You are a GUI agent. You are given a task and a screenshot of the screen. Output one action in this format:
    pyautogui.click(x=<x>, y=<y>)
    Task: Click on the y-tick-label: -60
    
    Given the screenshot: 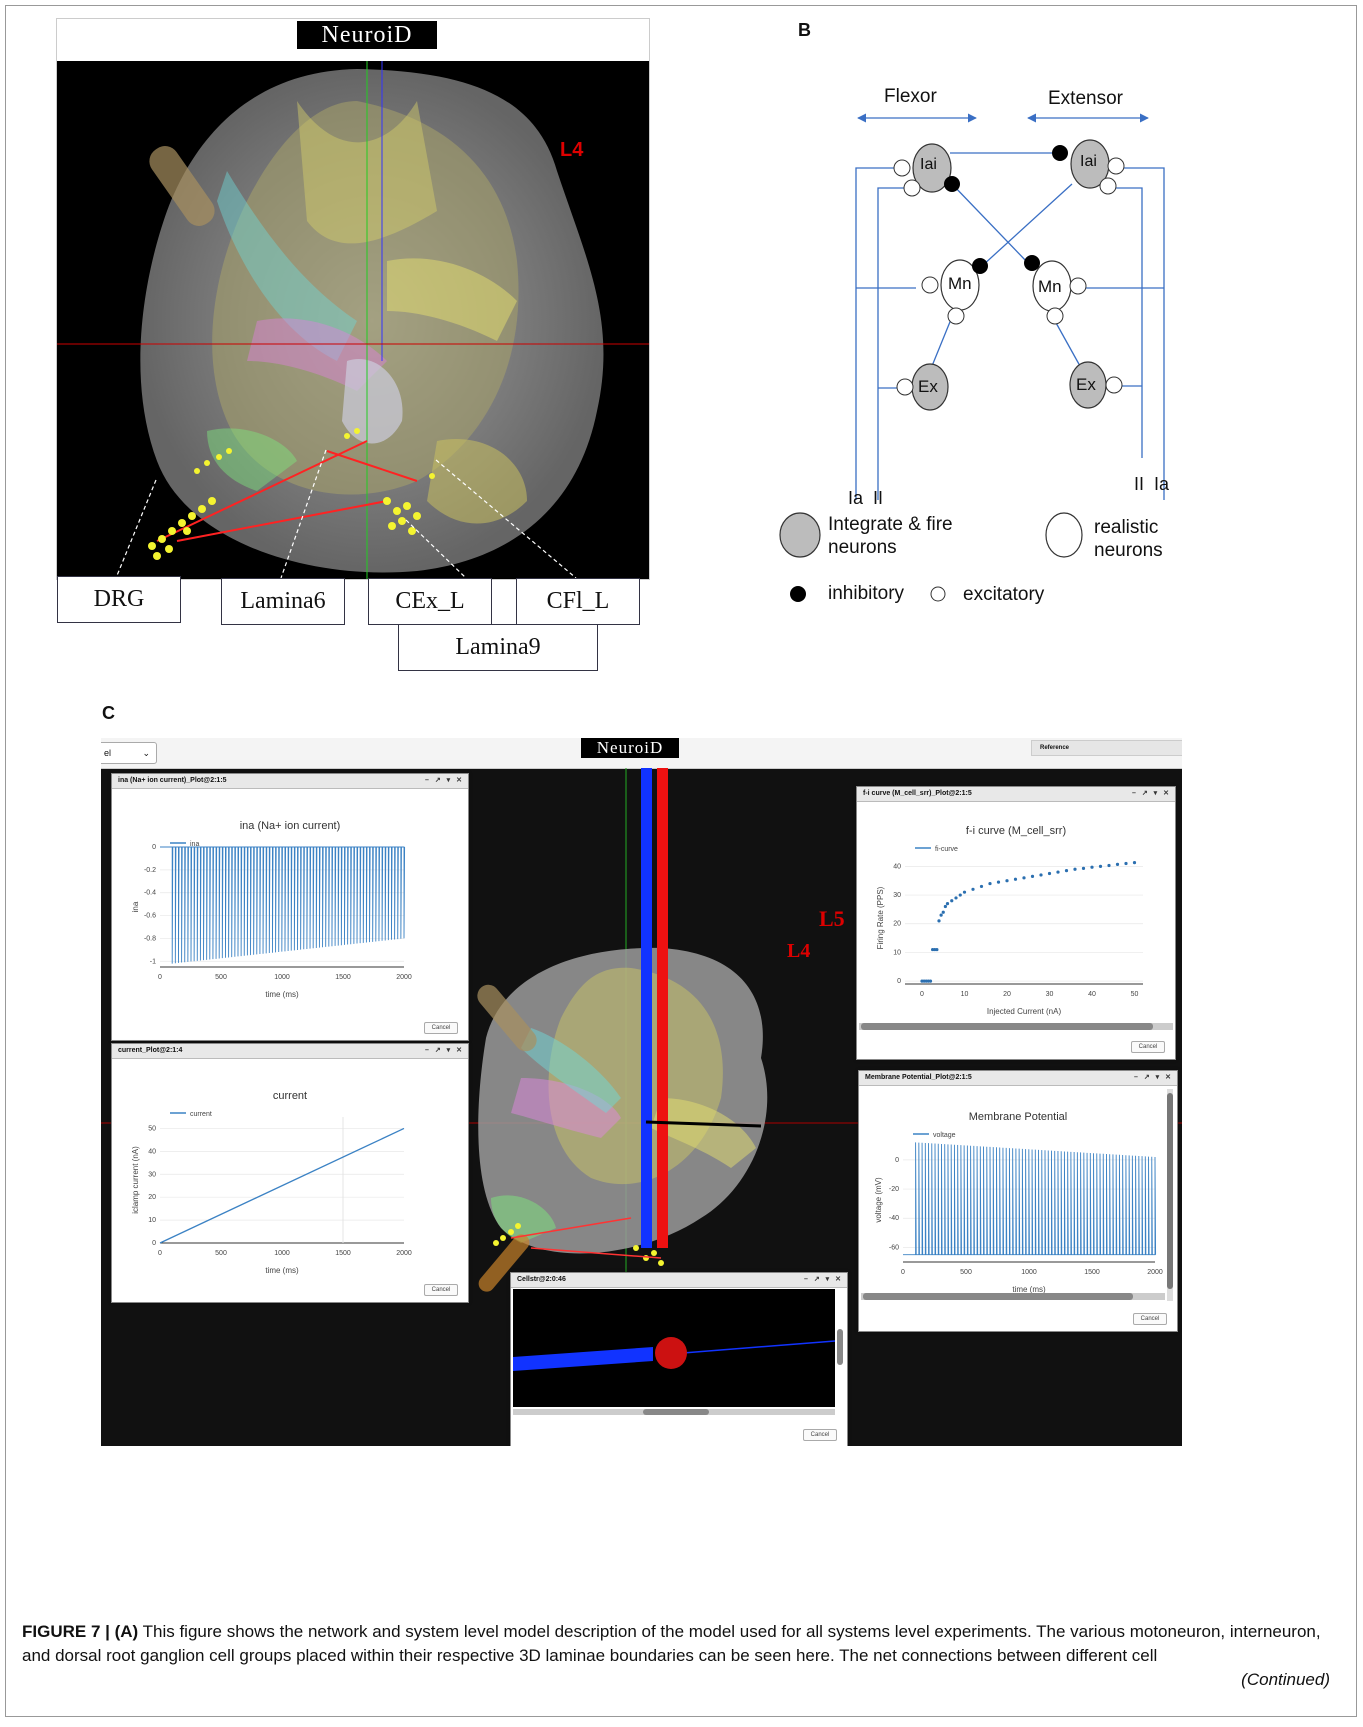 What is the action you would take?
    pyautogui.click(x=894, y=1247)
    